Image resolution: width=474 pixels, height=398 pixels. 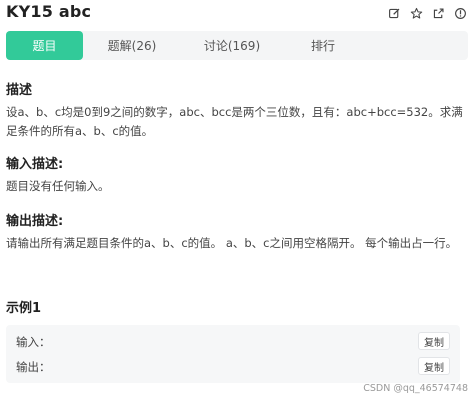 What do you see at coordinates (434, 341) in the screenshot?
I see `copy-input-button: 复制` at bounding box center [434, 341].